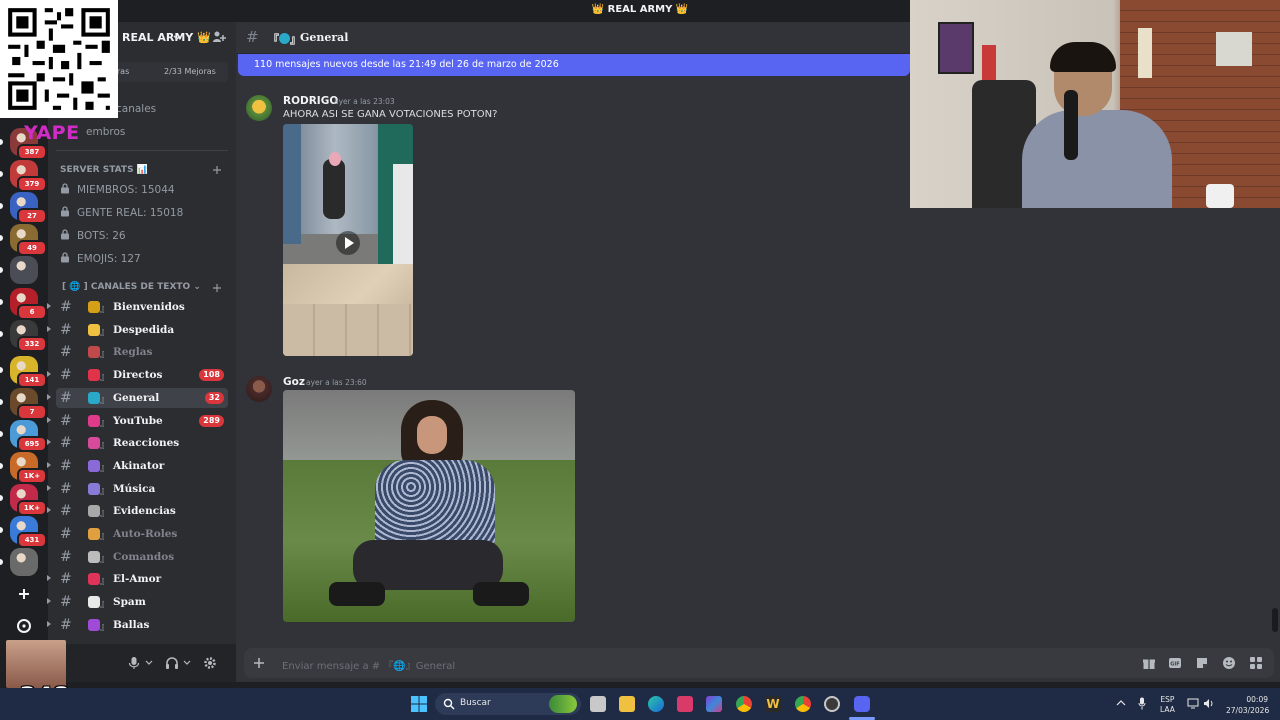 This screenshot has height=720, width=1280. Describe the element at coordinates (1202, 663) in the screenshot. I see `sticker-icon` at that location.